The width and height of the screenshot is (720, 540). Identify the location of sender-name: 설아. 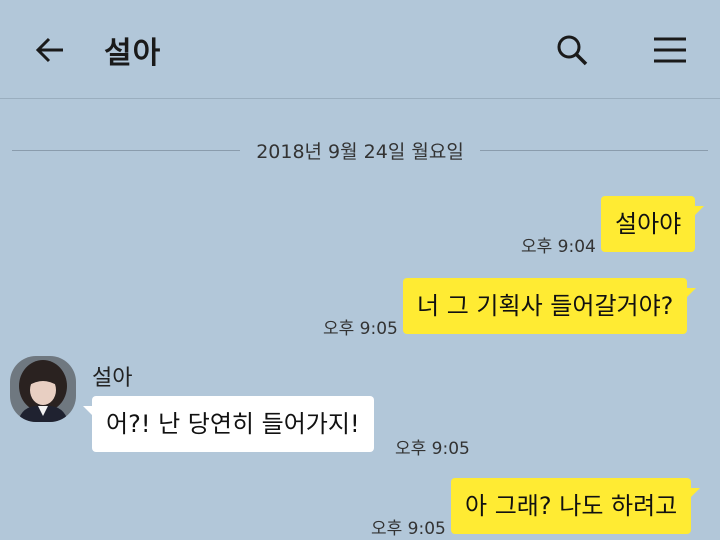
(112, 378).